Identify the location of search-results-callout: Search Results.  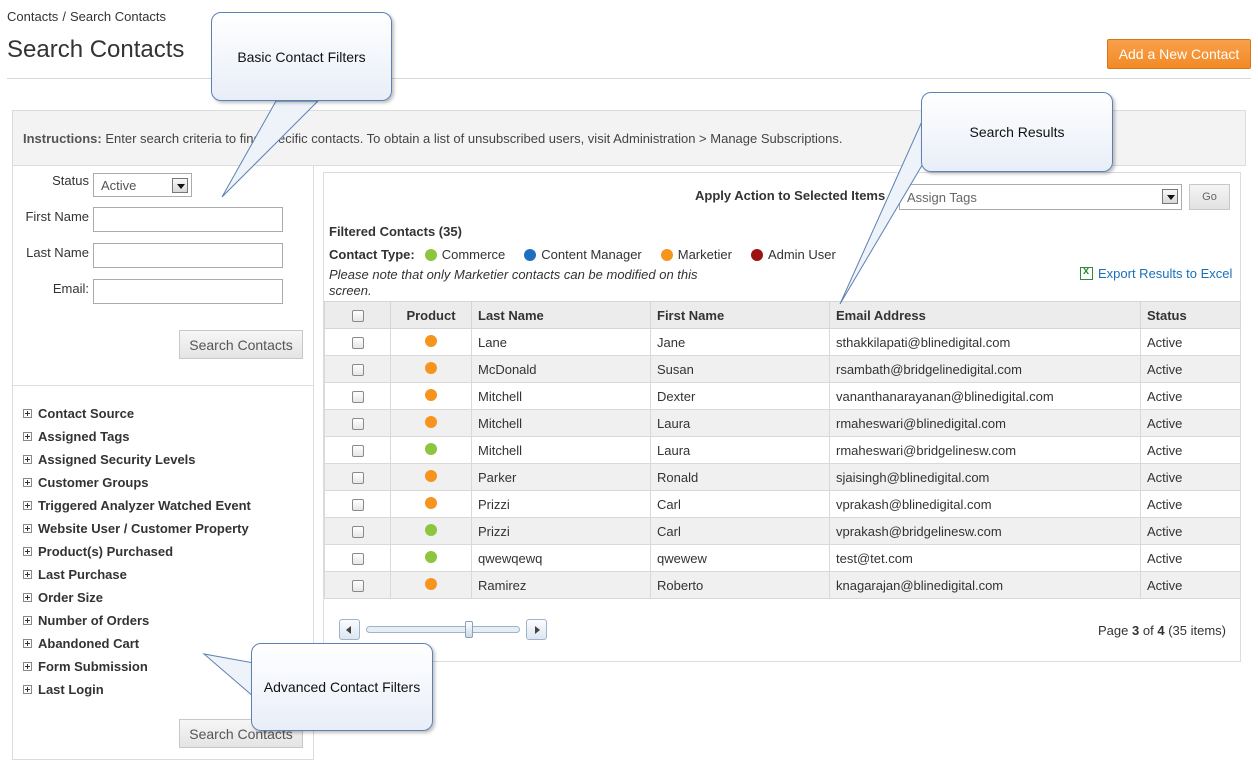
(1017, 132).